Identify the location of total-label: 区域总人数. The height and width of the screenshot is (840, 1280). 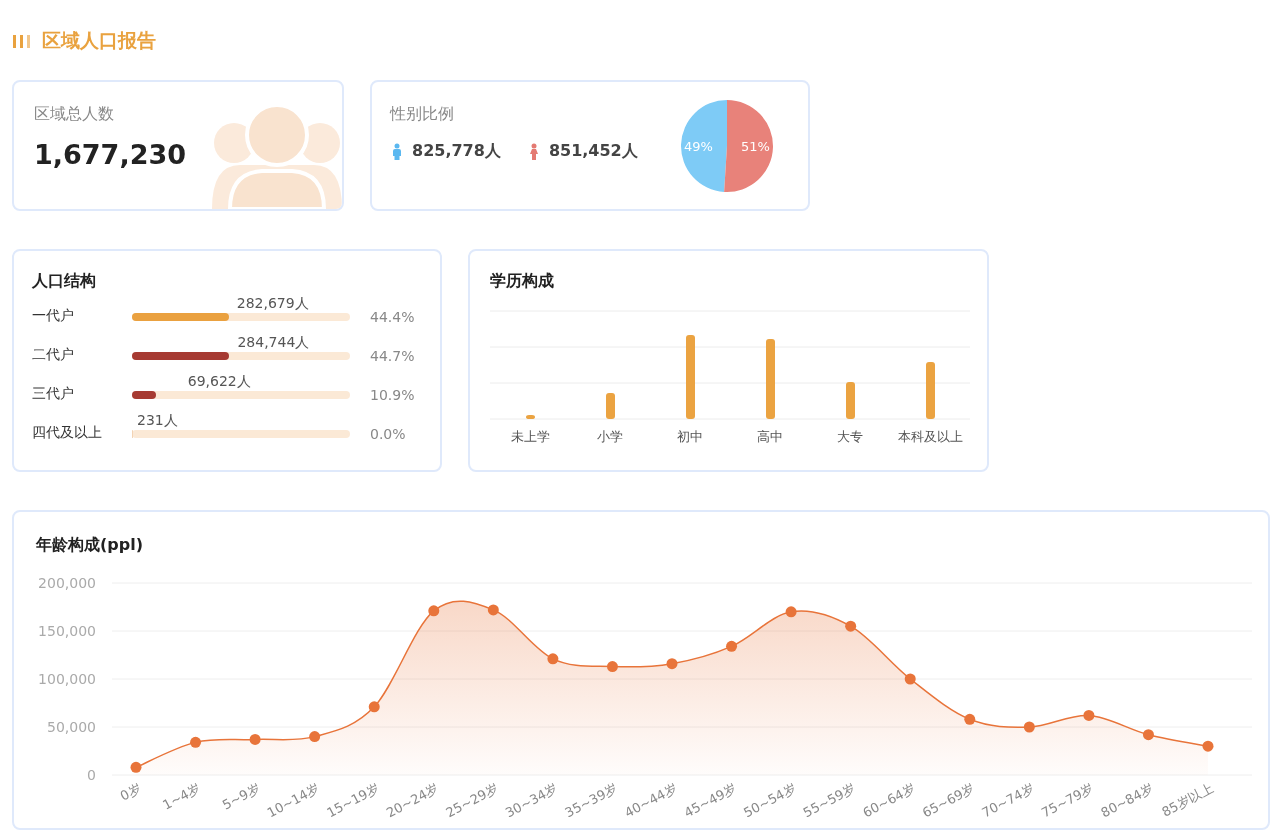
(74, 114).